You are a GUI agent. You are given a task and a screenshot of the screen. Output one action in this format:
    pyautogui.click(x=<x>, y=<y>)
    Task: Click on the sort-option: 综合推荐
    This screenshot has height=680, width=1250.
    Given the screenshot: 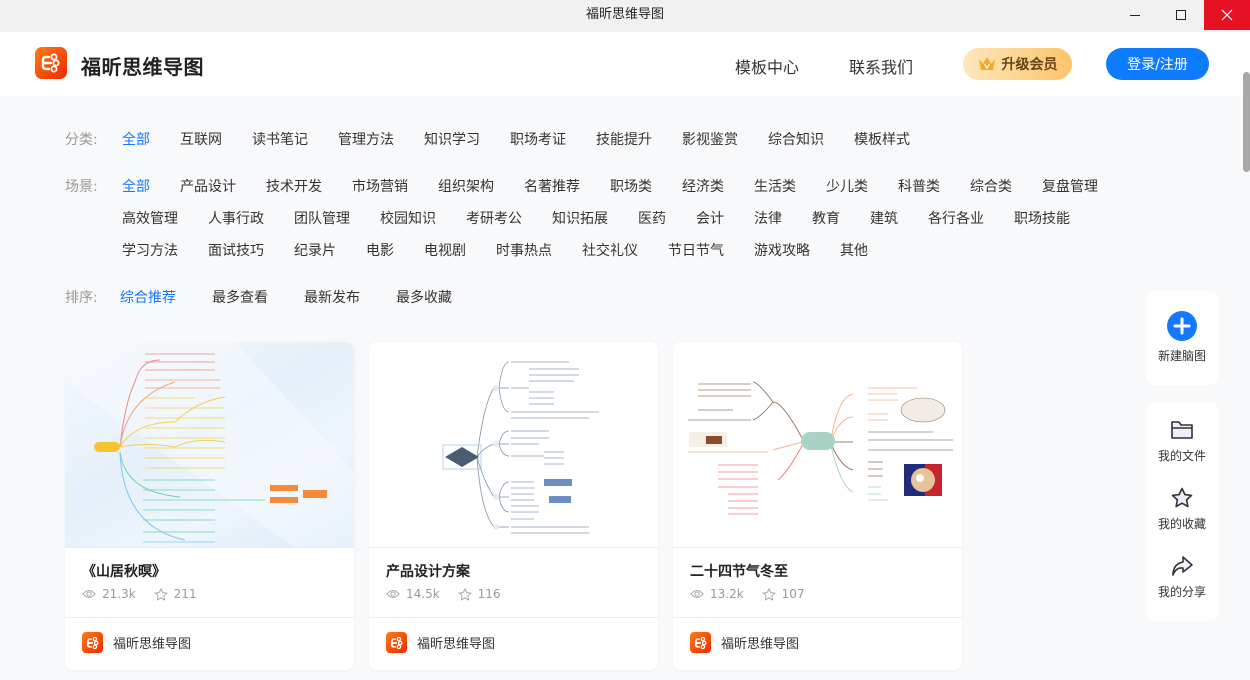 What is the action you would take?
    pyautogui.click(x=148, y=297)
    